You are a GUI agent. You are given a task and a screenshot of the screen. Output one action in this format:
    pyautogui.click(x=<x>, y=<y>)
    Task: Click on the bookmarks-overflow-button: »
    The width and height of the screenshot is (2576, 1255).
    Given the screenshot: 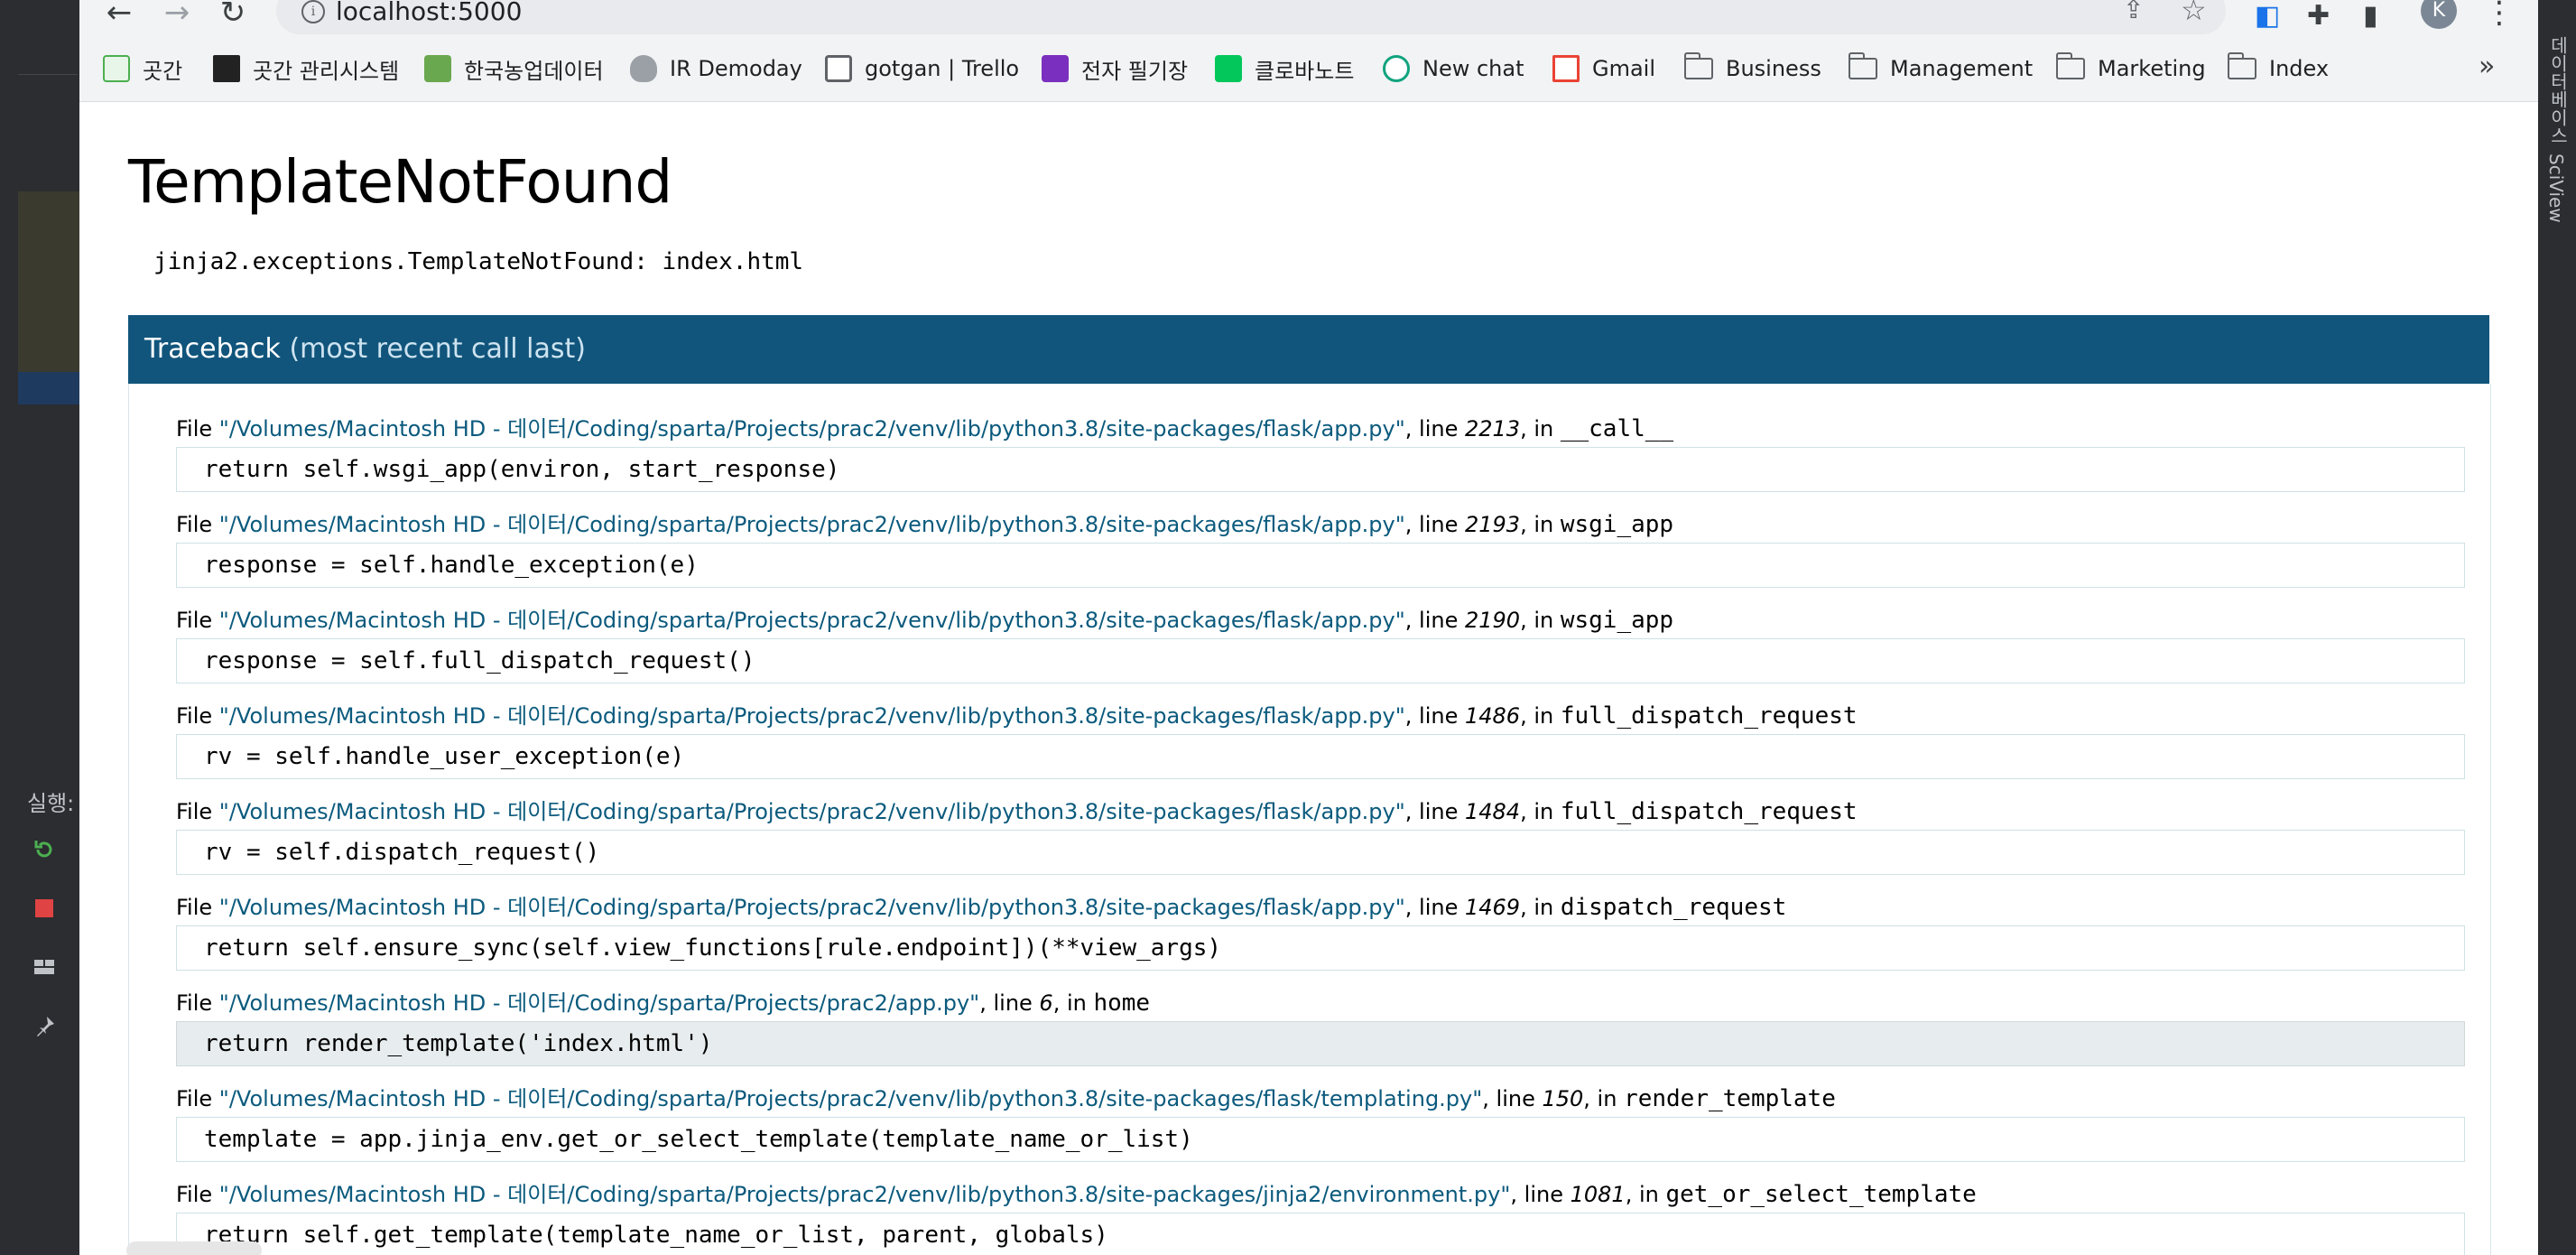 What is the action you would take?
    pyautogui.click(x=2487, y=66)
    